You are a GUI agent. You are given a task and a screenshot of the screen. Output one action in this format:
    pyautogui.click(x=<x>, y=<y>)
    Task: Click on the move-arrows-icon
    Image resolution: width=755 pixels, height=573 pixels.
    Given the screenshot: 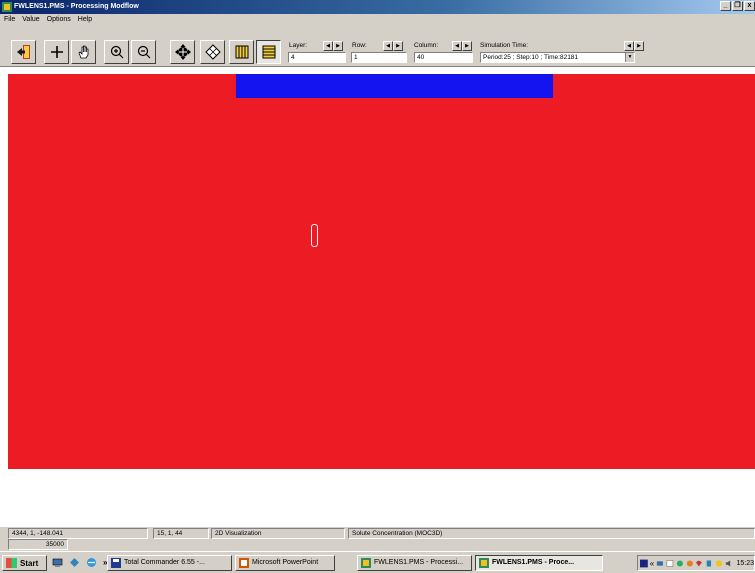 What is the action you would take?
    pyautogui.click(x=182, y=52)
    